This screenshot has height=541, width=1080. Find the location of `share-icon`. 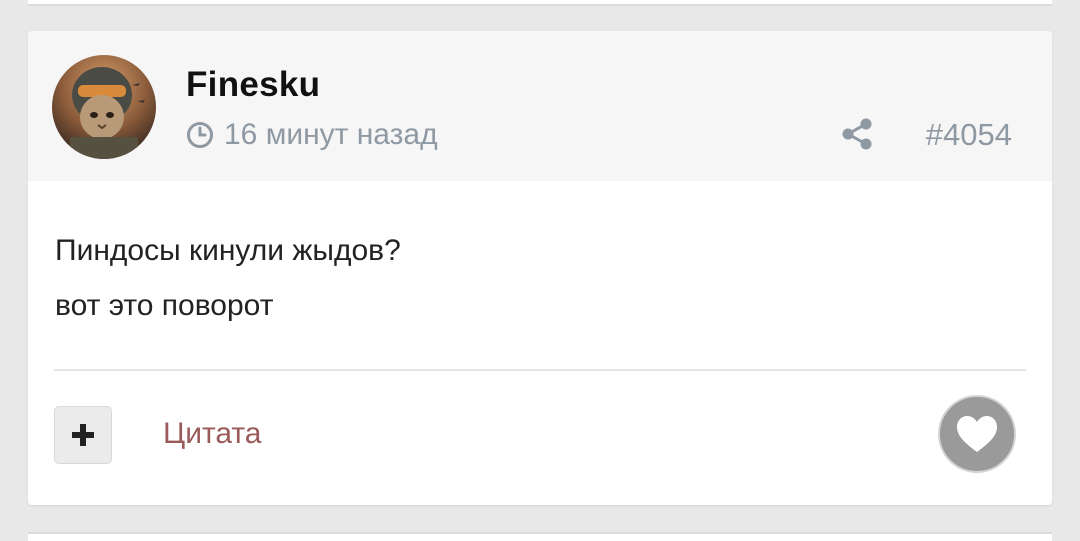

share-icon is located at coordinates (857, 134).